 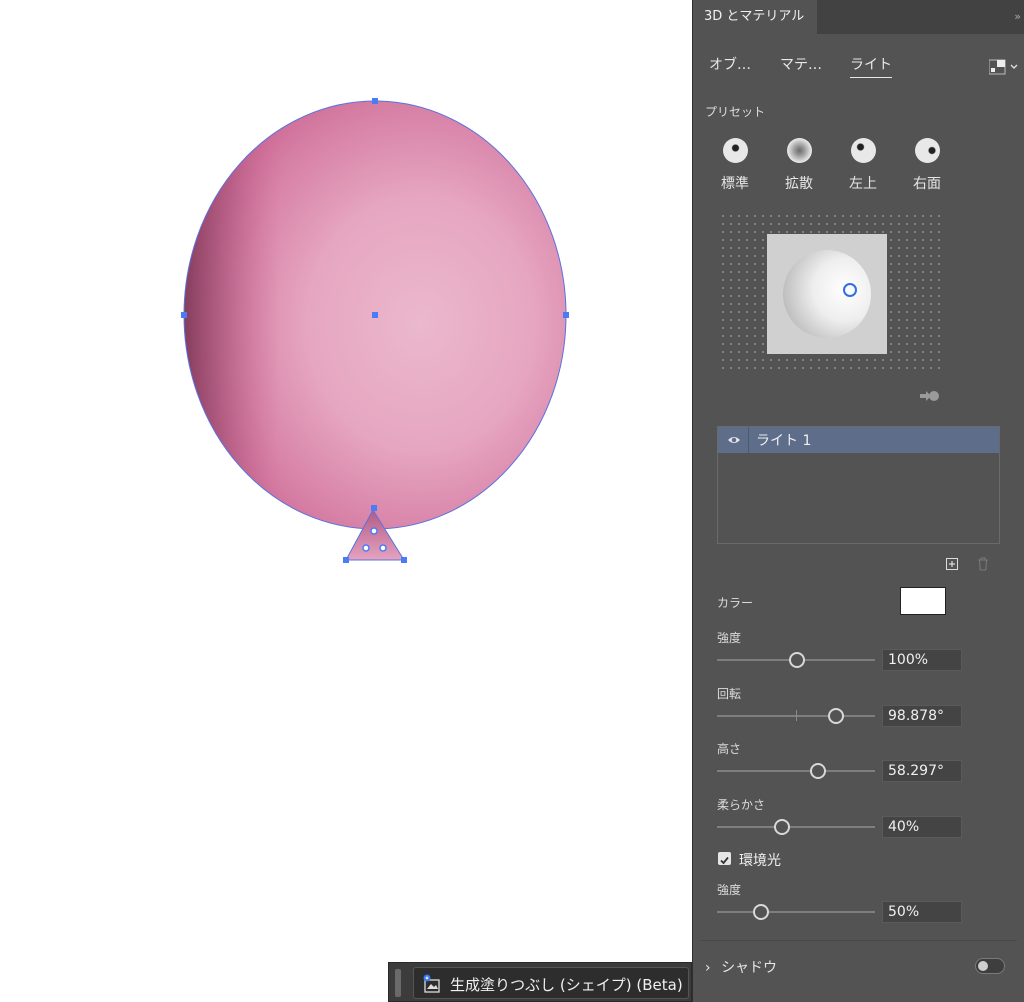 What do you see at coordinates (729, 638) in the screenshot?
I see `intensity-label: 強度` at bounding box center [729, 638].